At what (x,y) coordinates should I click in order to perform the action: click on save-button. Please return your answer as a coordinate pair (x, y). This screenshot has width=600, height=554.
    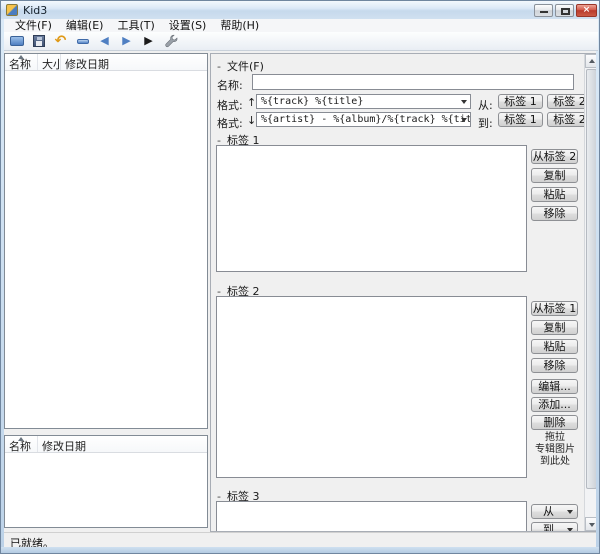
    Looking at the image, I should click on (38, 41).